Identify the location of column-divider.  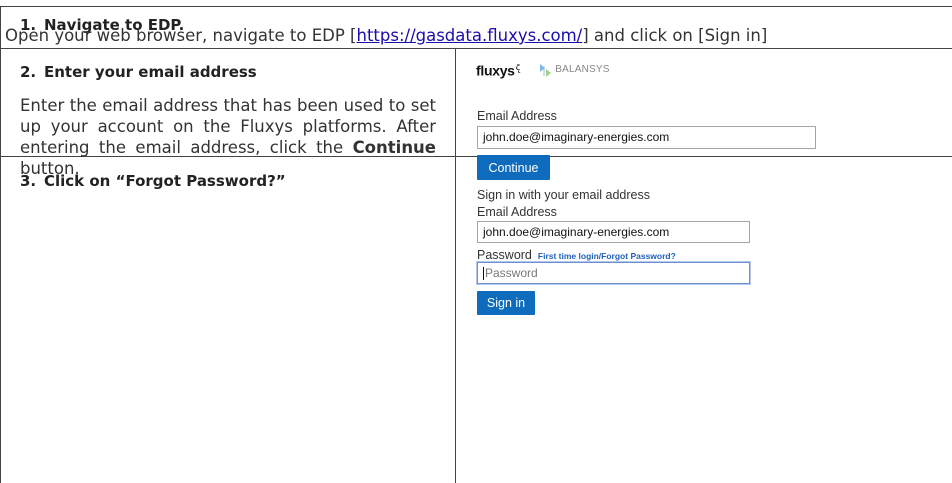
(455, 265).